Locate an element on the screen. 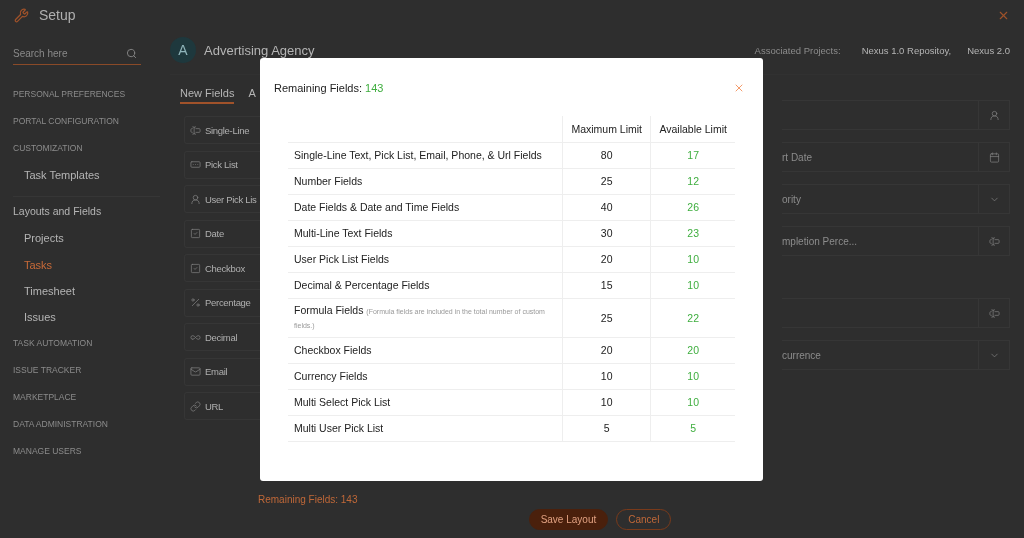  picklist-icon is located at coordinates (195, 164).